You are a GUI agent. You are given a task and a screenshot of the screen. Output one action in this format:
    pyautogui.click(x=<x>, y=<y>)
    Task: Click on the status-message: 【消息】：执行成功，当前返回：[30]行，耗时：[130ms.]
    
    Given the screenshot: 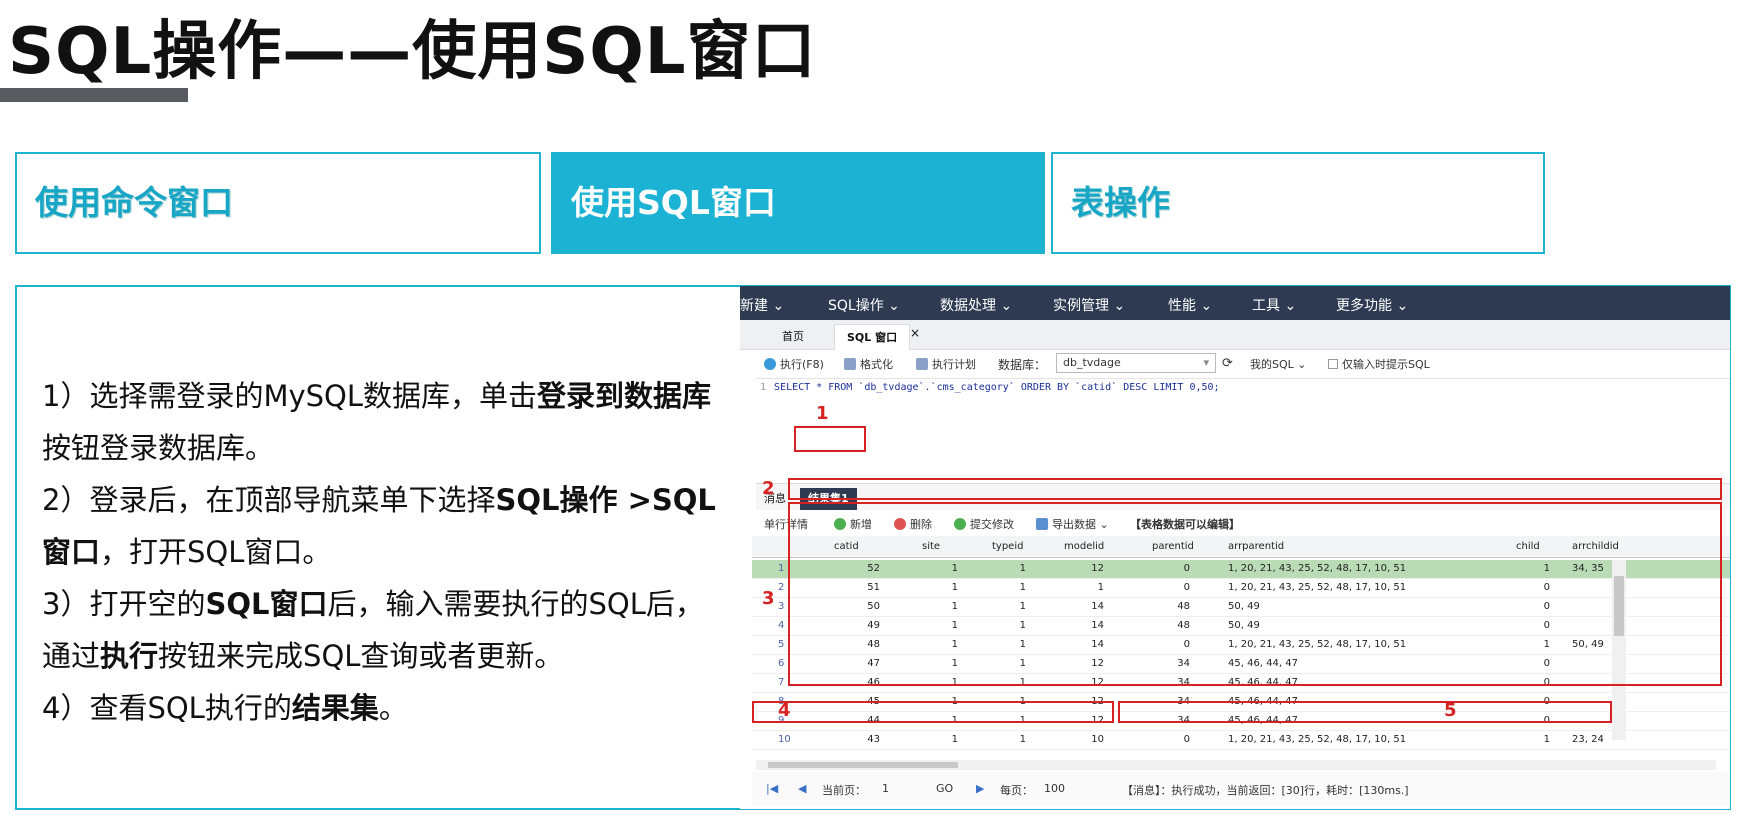 What is the action you would take?
    pyautogui.click(x=1265, y=790)
    